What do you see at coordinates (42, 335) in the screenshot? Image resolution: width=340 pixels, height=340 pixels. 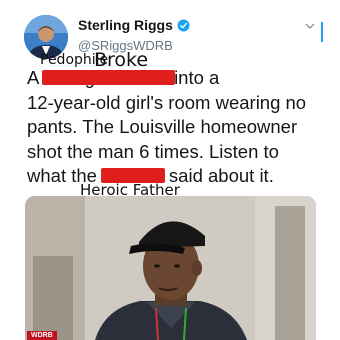 I see `wdrb-logo-badge: WDRB` at bounding box center [42, 335].